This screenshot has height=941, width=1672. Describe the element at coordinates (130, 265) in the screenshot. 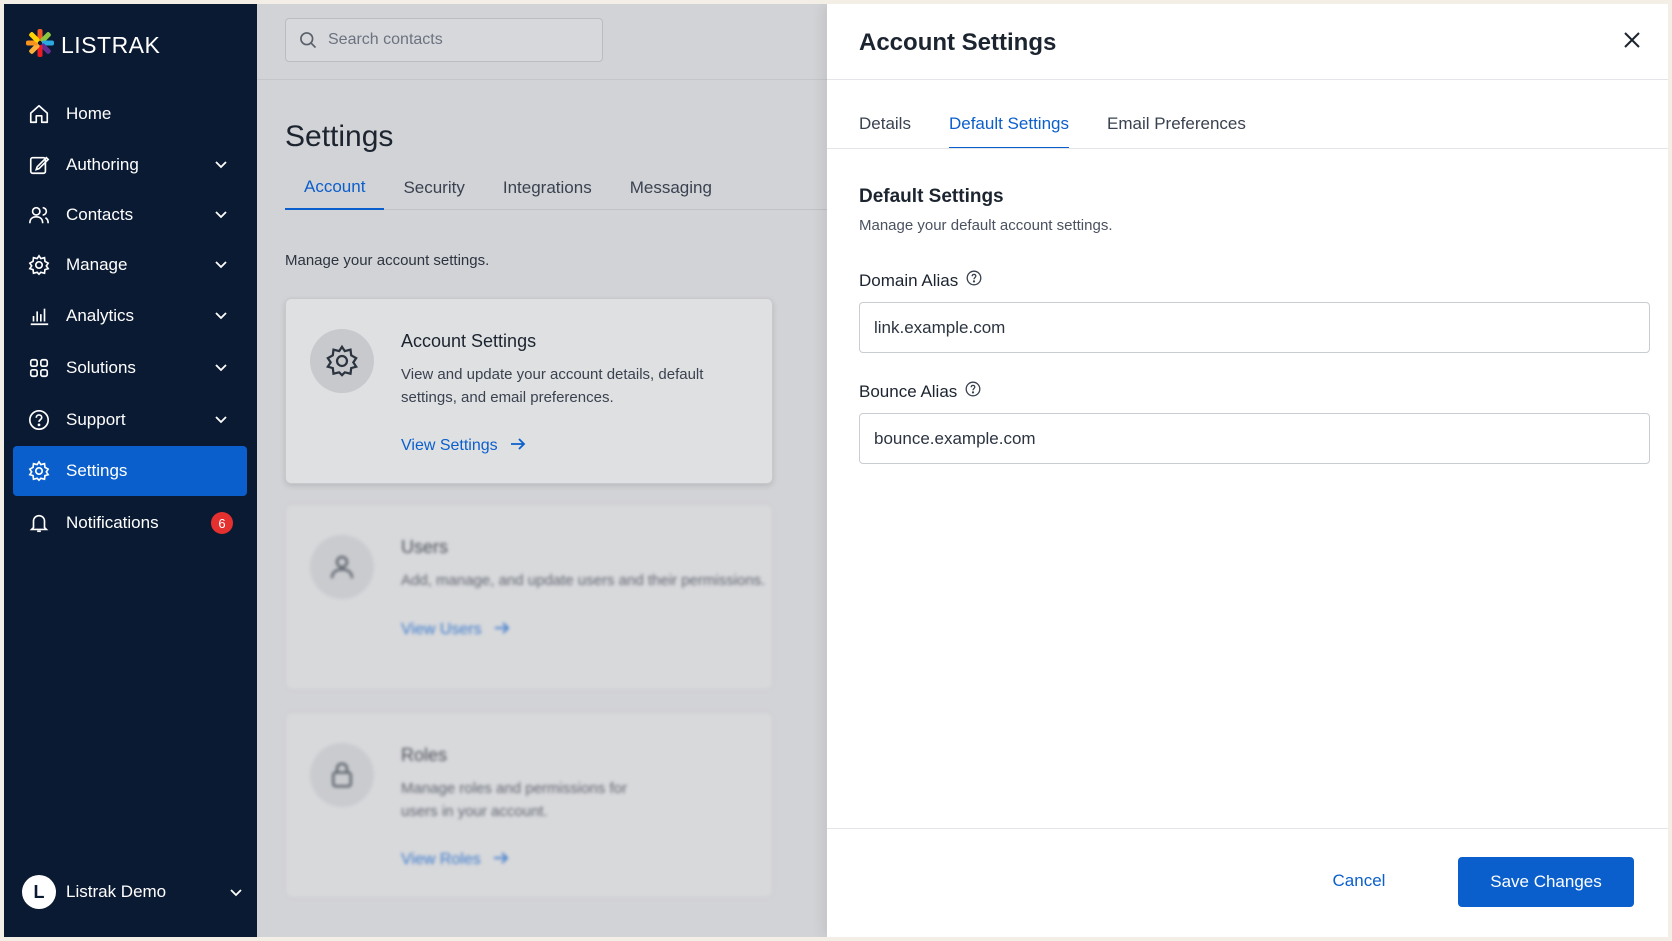

I see `sidebar-item-manage: Manage` at that location.